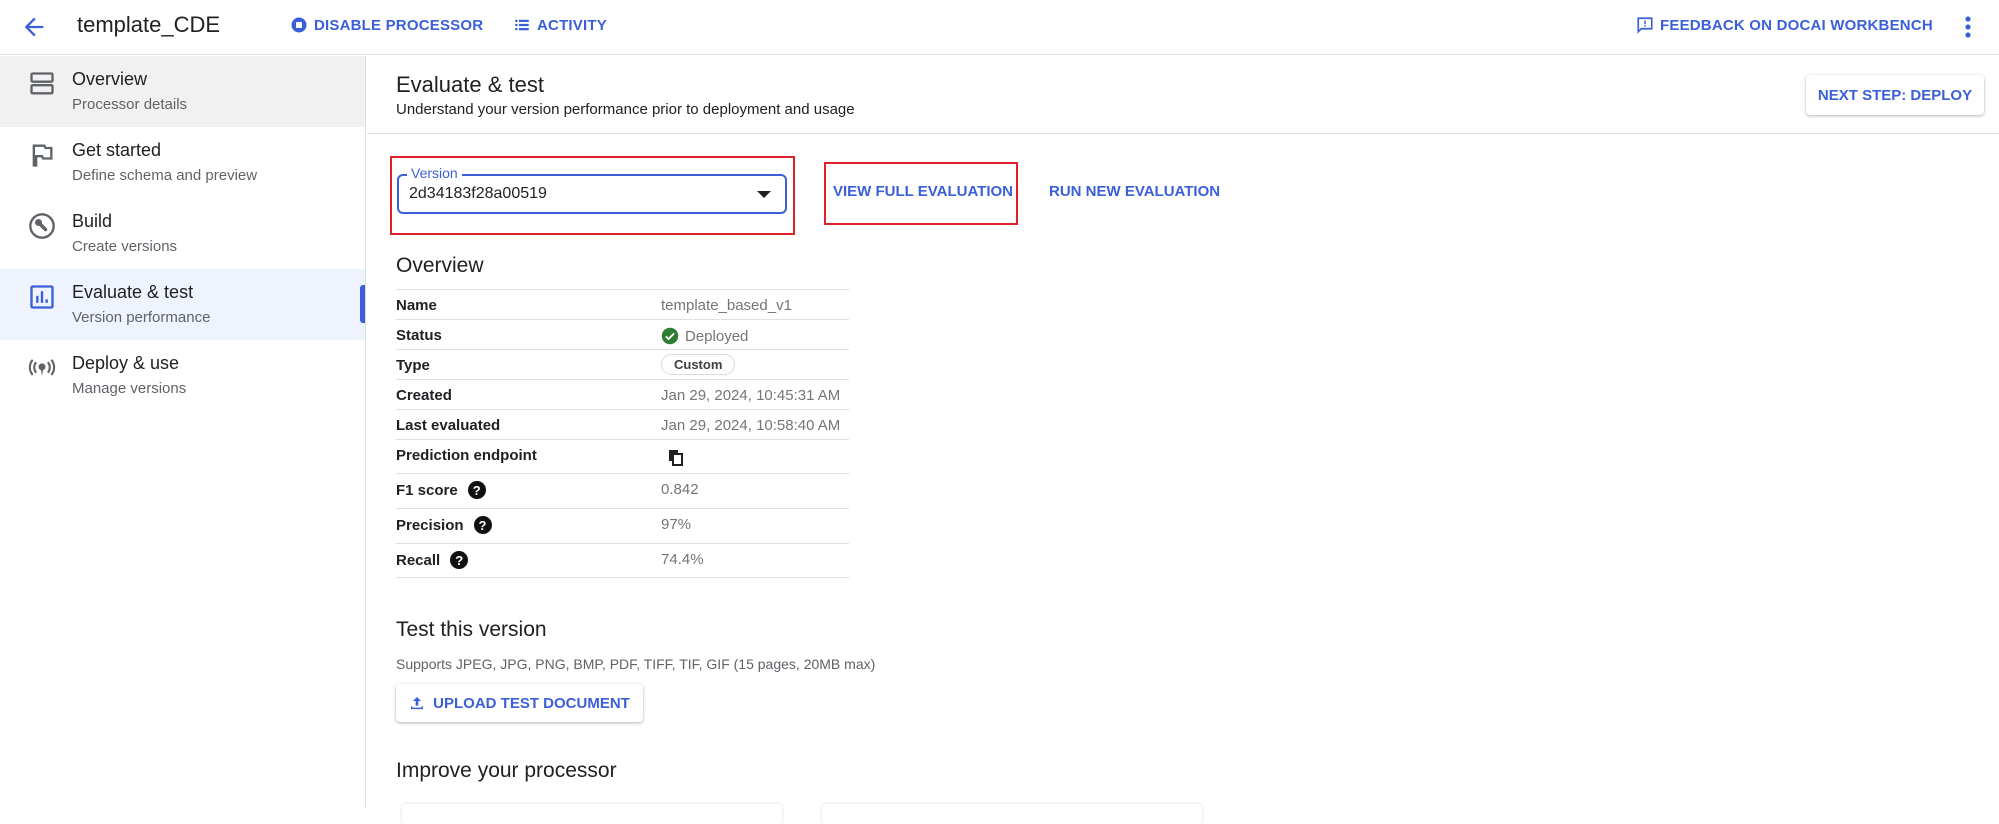 Image resolution: width=1999 pixels, height=824 pixels. Describe the element at coordinates (622, 304) in the screenshot. I see `table-row: Name template_based_v1` at that location.